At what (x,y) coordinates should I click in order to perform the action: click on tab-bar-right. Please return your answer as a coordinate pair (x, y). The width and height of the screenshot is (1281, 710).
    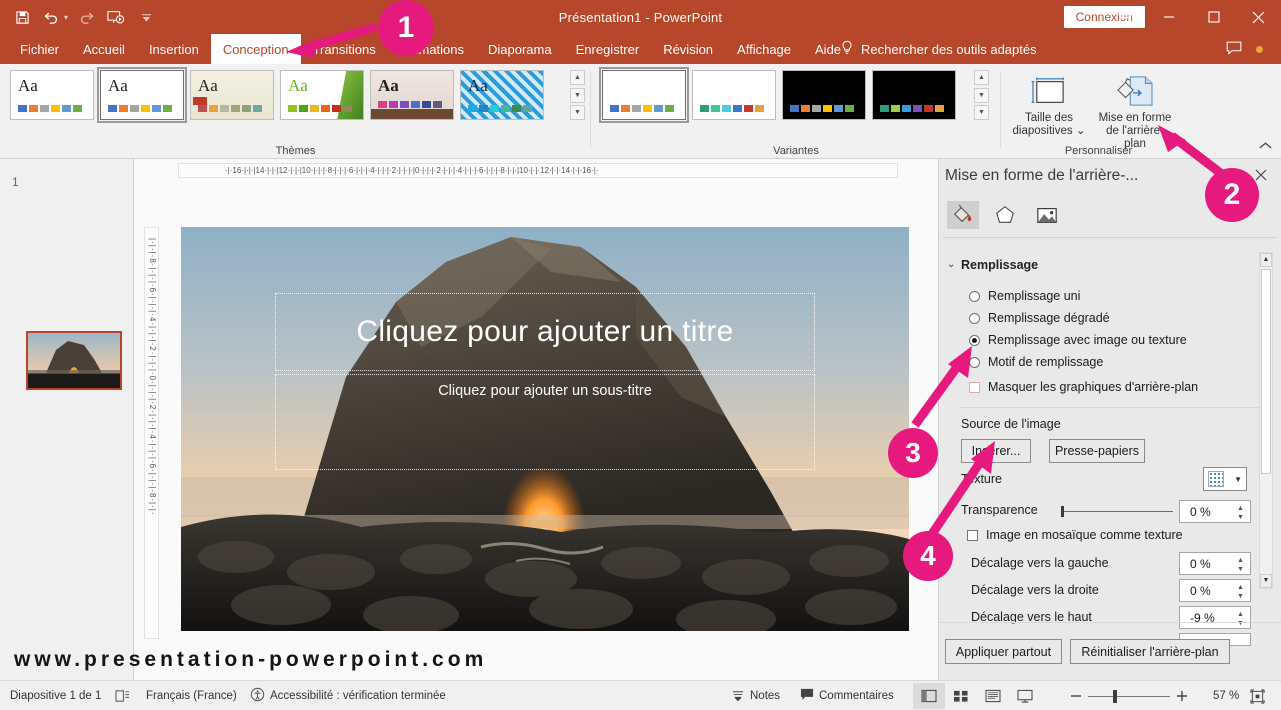
    Looking at the image, I should click on (1250, 49).